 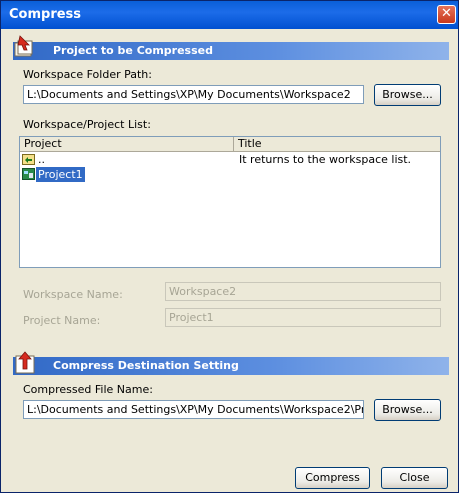 What do you see at coordinates (28, 159) in the screenshot?
I see `folder-up-icon` at bounding box center [28, 159].